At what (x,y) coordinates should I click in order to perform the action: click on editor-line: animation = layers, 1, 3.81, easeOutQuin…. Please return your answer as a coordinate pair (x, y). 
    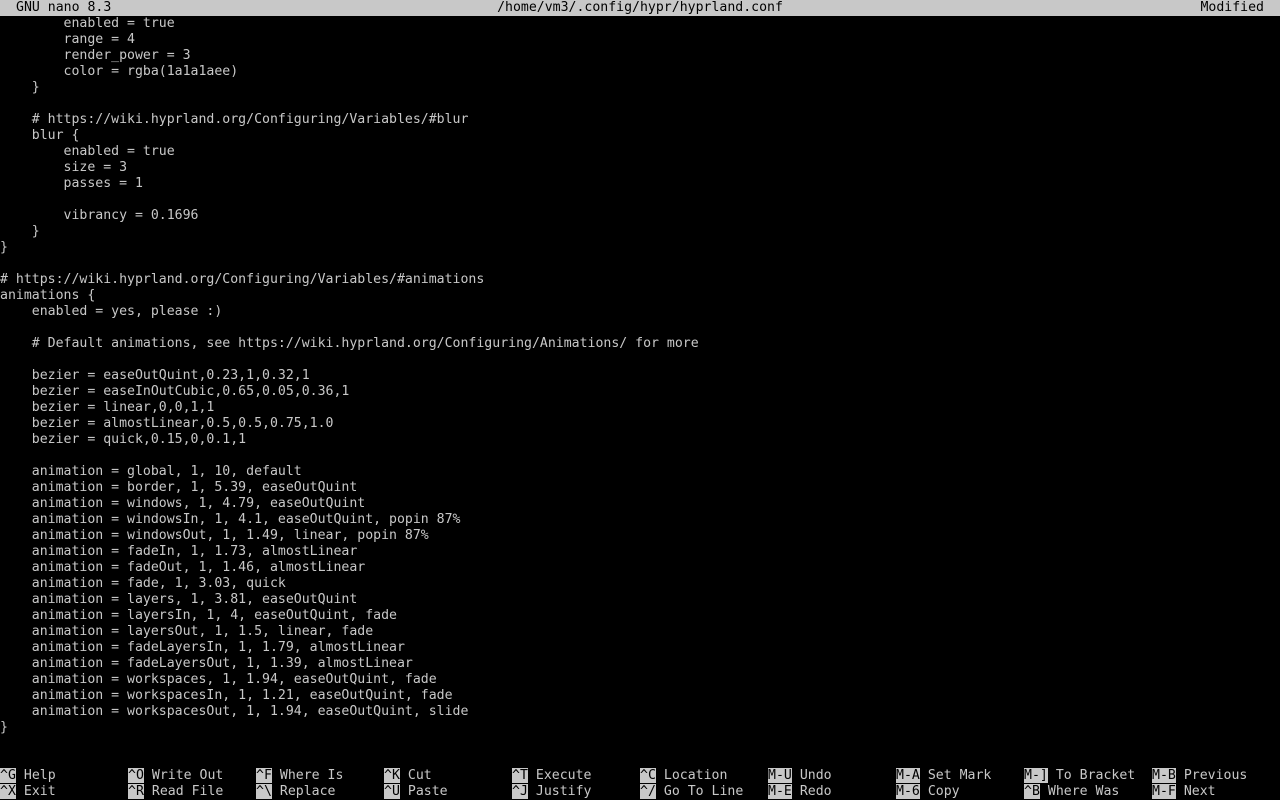
    Looking at the image, I should click on (640, 600).